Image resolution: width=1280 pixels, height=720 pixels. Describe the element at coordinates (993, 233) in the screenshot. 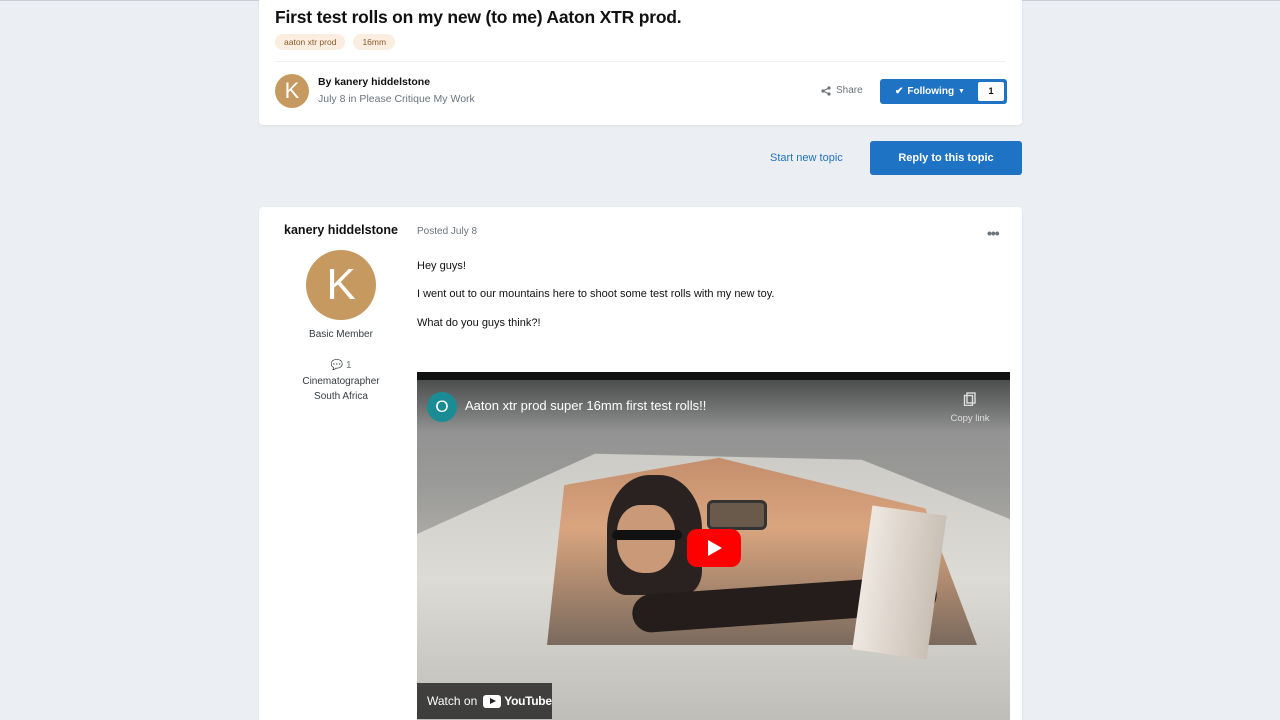

I see `post-options-button: •••` at that location.